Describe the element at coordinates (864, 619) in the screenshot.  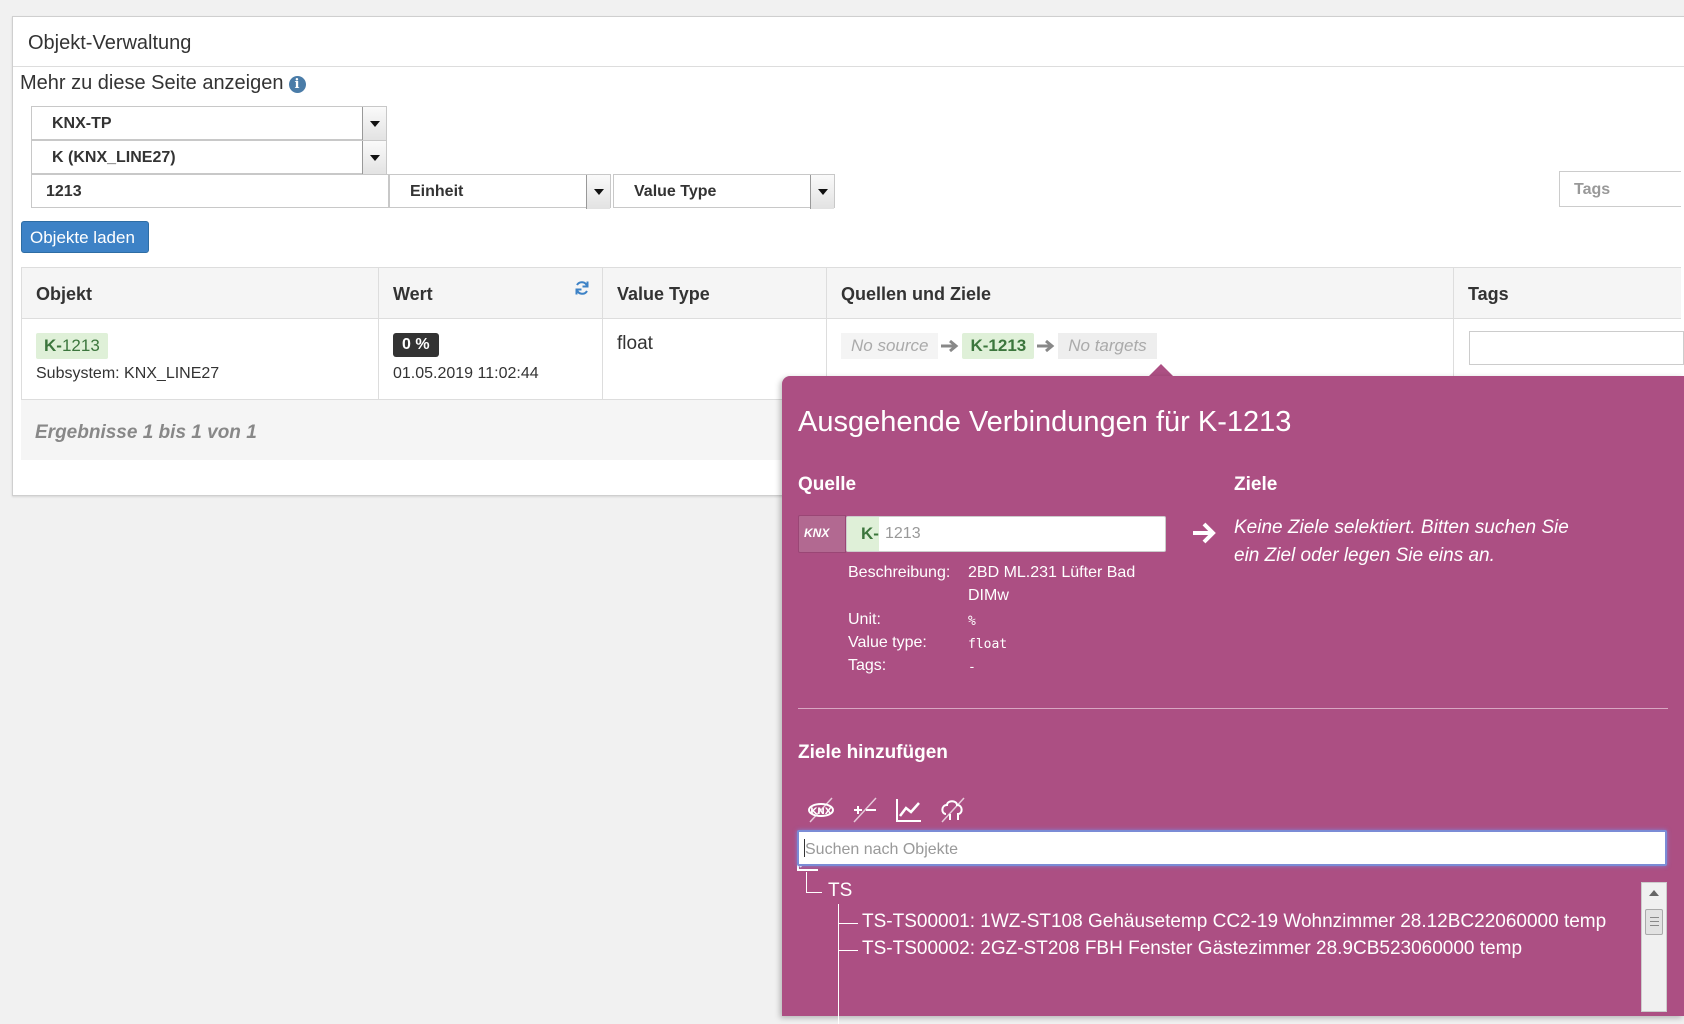
I see `unit-key: Unit:` at that location.